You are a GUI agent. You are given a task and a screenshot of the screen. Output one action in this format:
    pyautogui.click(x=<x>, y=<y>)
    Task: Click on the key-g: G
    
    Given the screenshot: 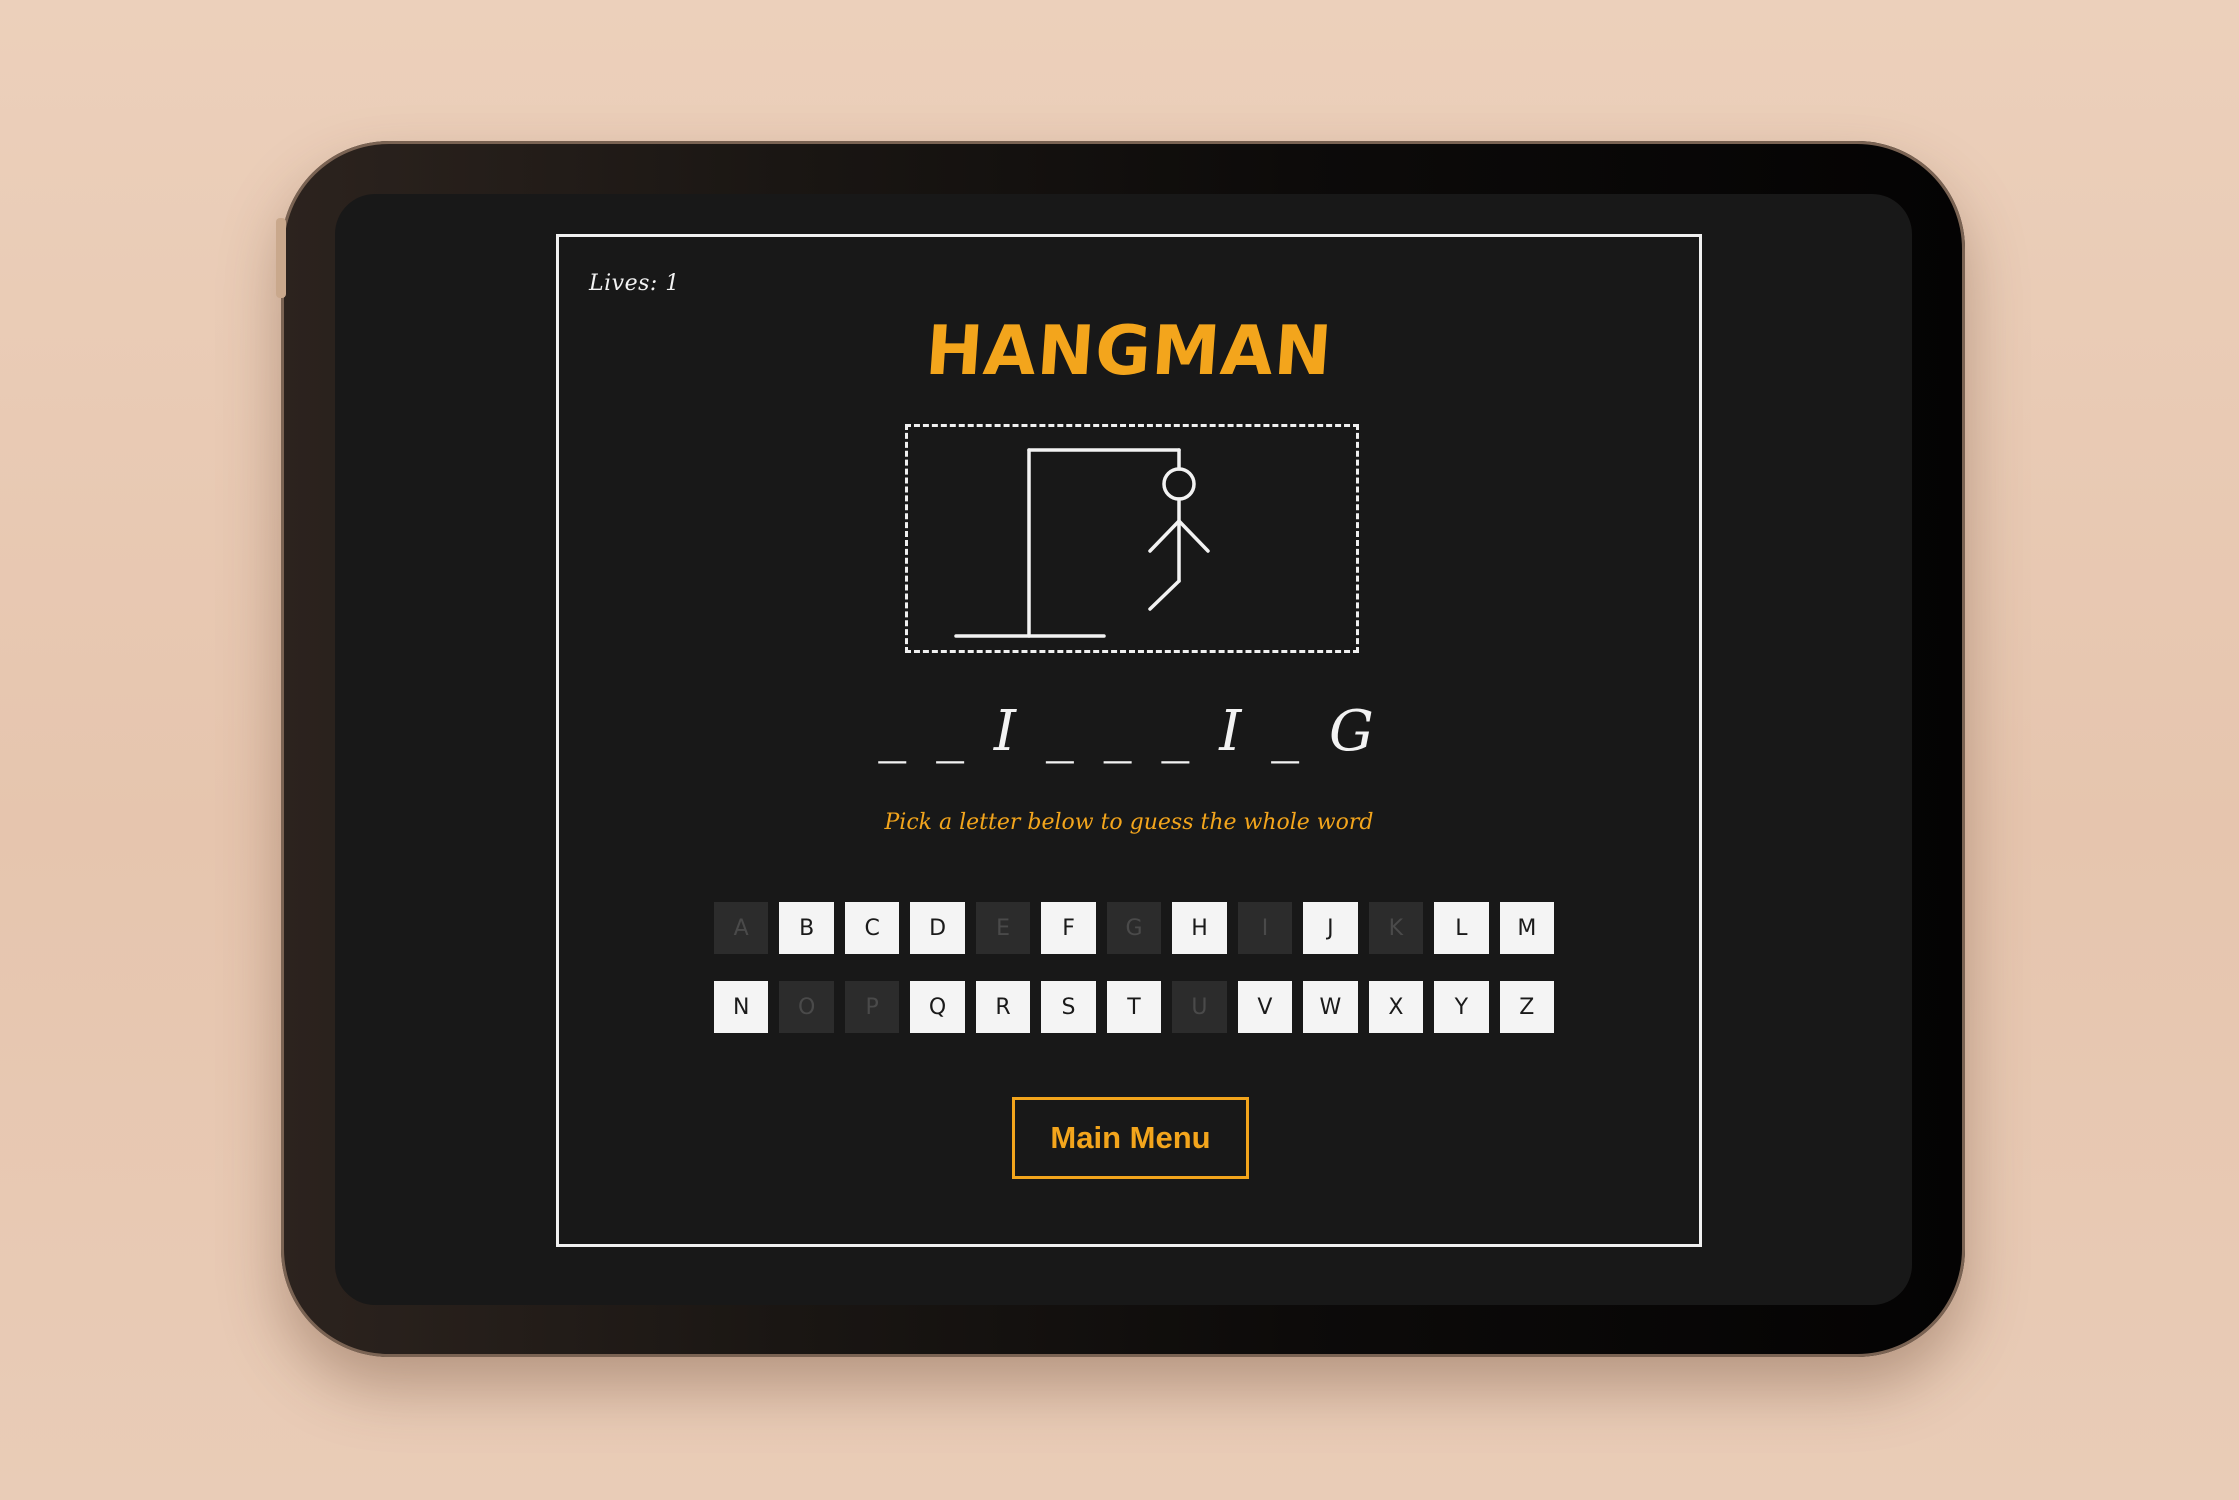 What is the action you would take?
    pyautogui.click(x=1134, y=928)
    